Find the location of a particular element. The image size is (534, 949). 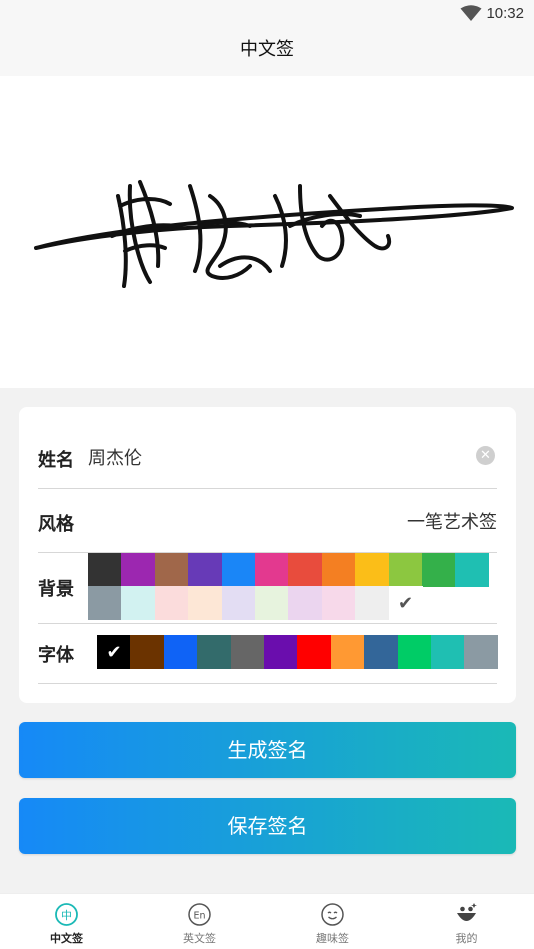

style-label: 风格 is located at coordinates (56, 524).